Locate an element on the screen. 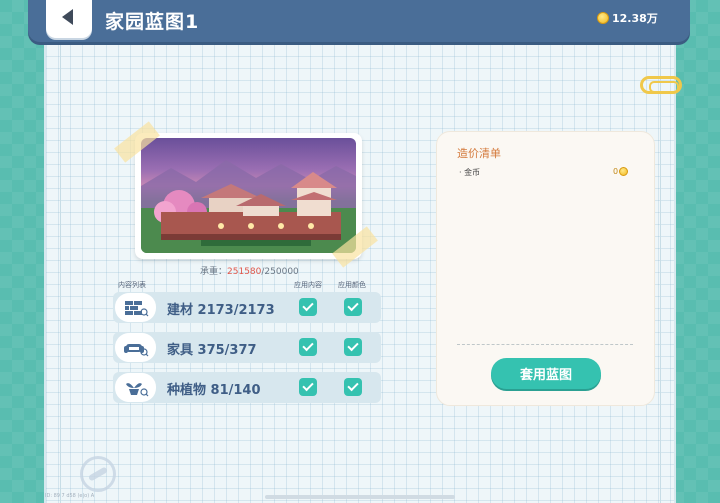 This screenshot has width=720, height=503. list-header-apply-color: 应用颜色 is located at coordinates (352, 285).